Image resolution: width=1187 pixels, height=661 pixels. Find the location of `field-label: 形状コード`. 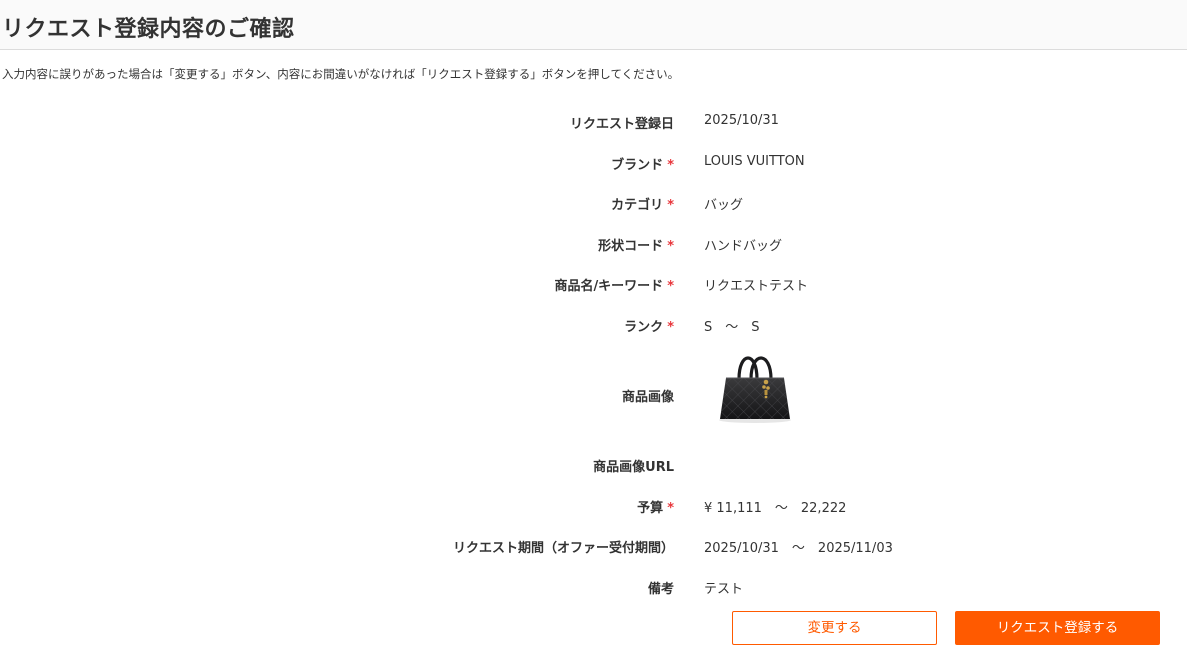

field-label: 形状コード is located at coordinates (631, 246).